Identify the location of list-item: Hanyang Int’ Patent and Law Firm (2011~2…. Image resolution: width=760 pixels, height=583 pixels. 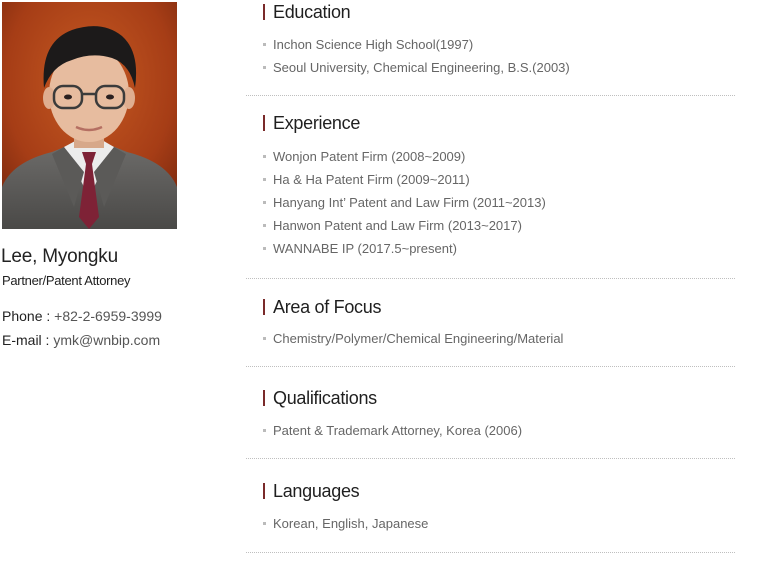
(404, 202).